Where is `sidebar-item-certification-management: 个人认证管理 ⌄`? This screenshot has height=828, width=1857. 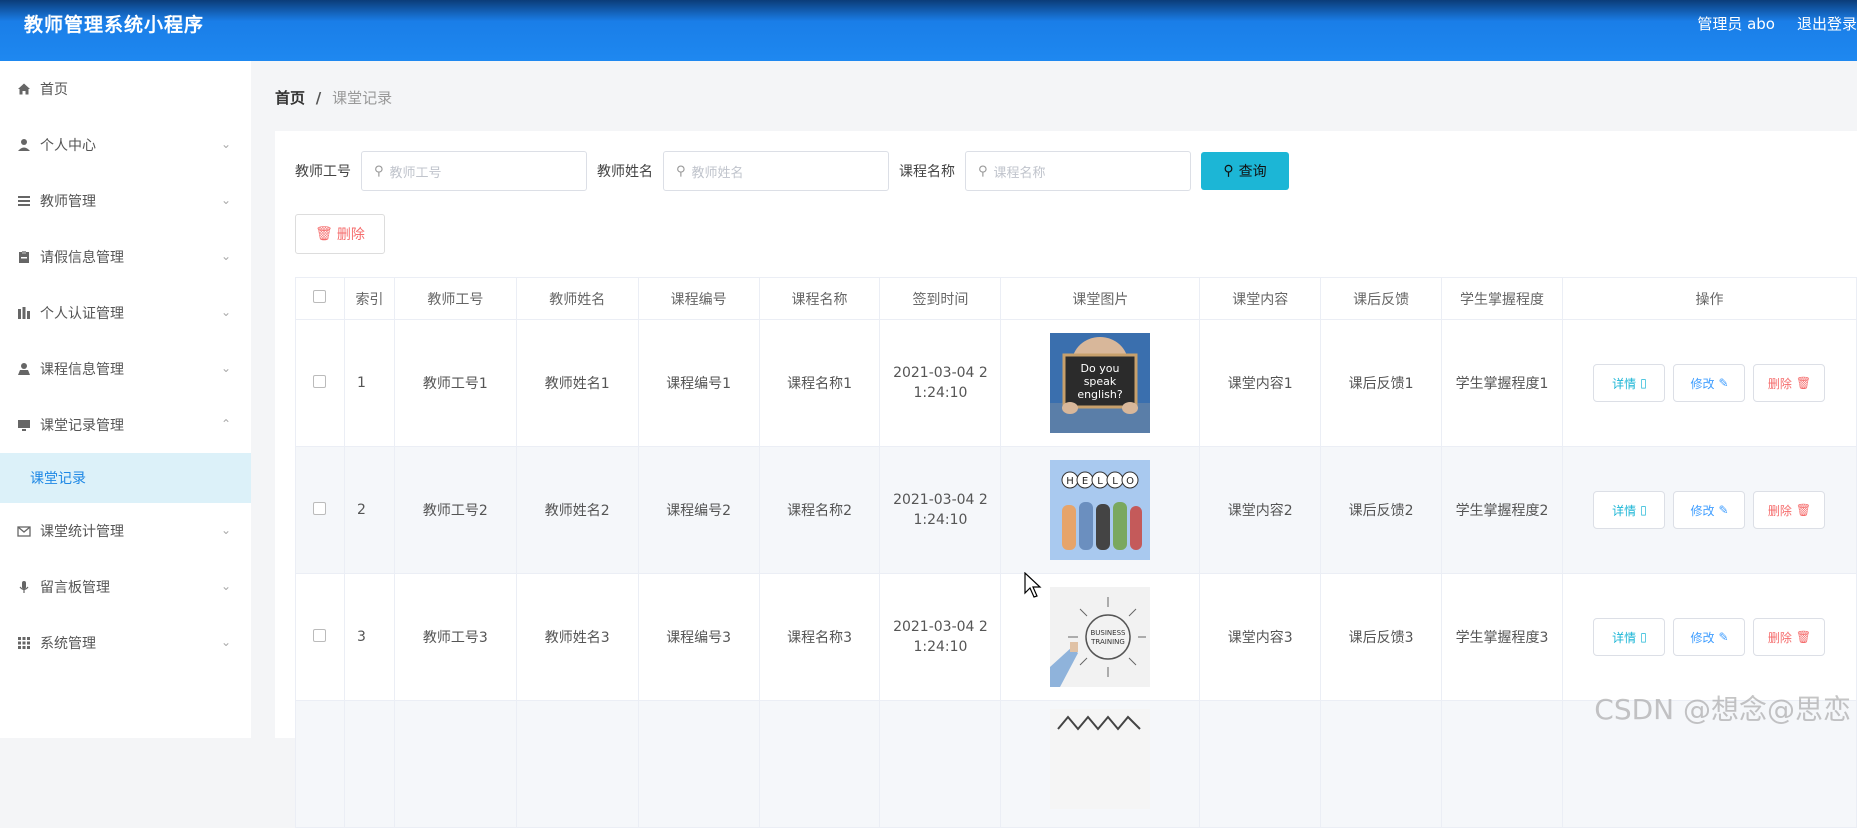
sidebar-item-certification-management: 个人认证管理 ⌄ is located at coordinates (125, 313).